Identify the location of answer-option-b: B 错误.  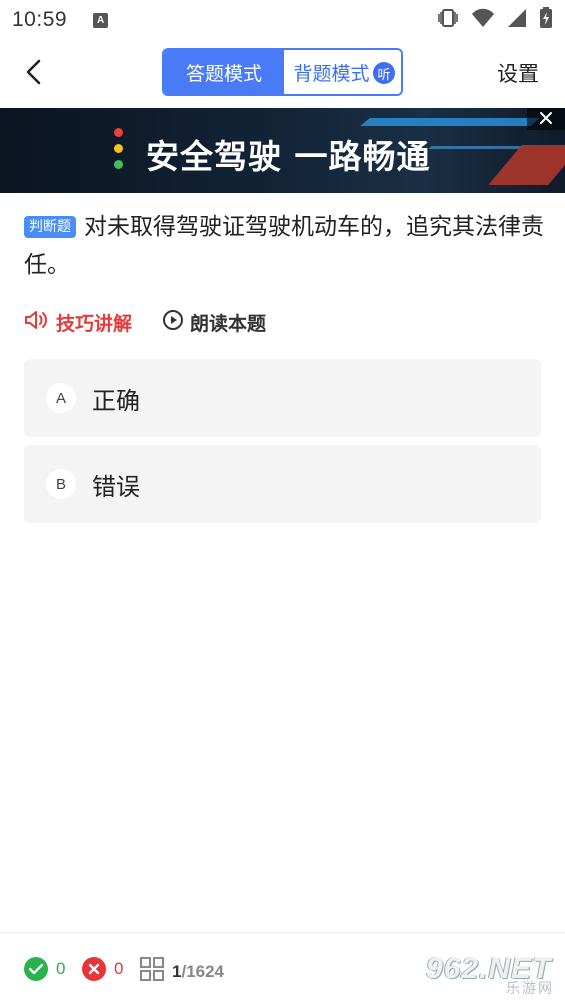
(282, 484).